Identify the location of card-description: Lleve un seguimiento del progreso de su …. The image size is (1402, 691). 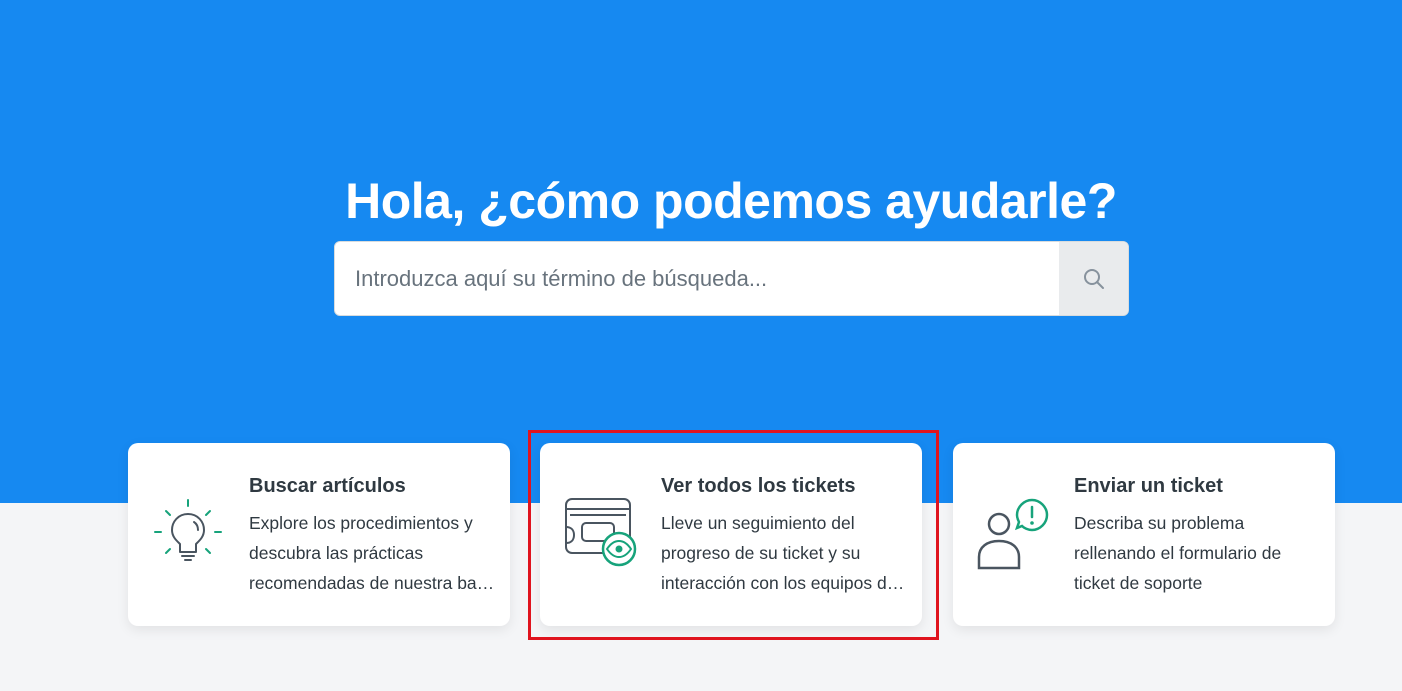
(779, 553).